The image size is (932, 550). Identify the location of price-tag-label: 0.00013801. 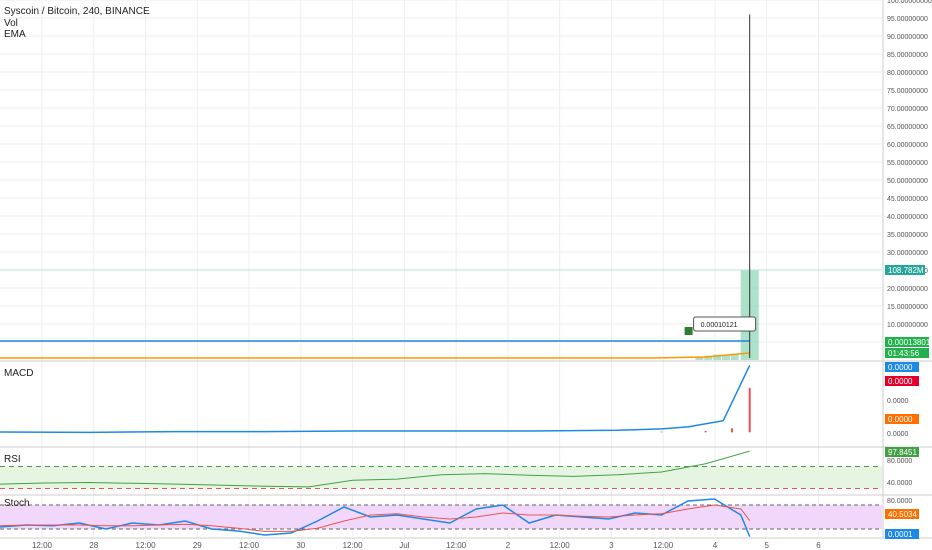
(909, 342).